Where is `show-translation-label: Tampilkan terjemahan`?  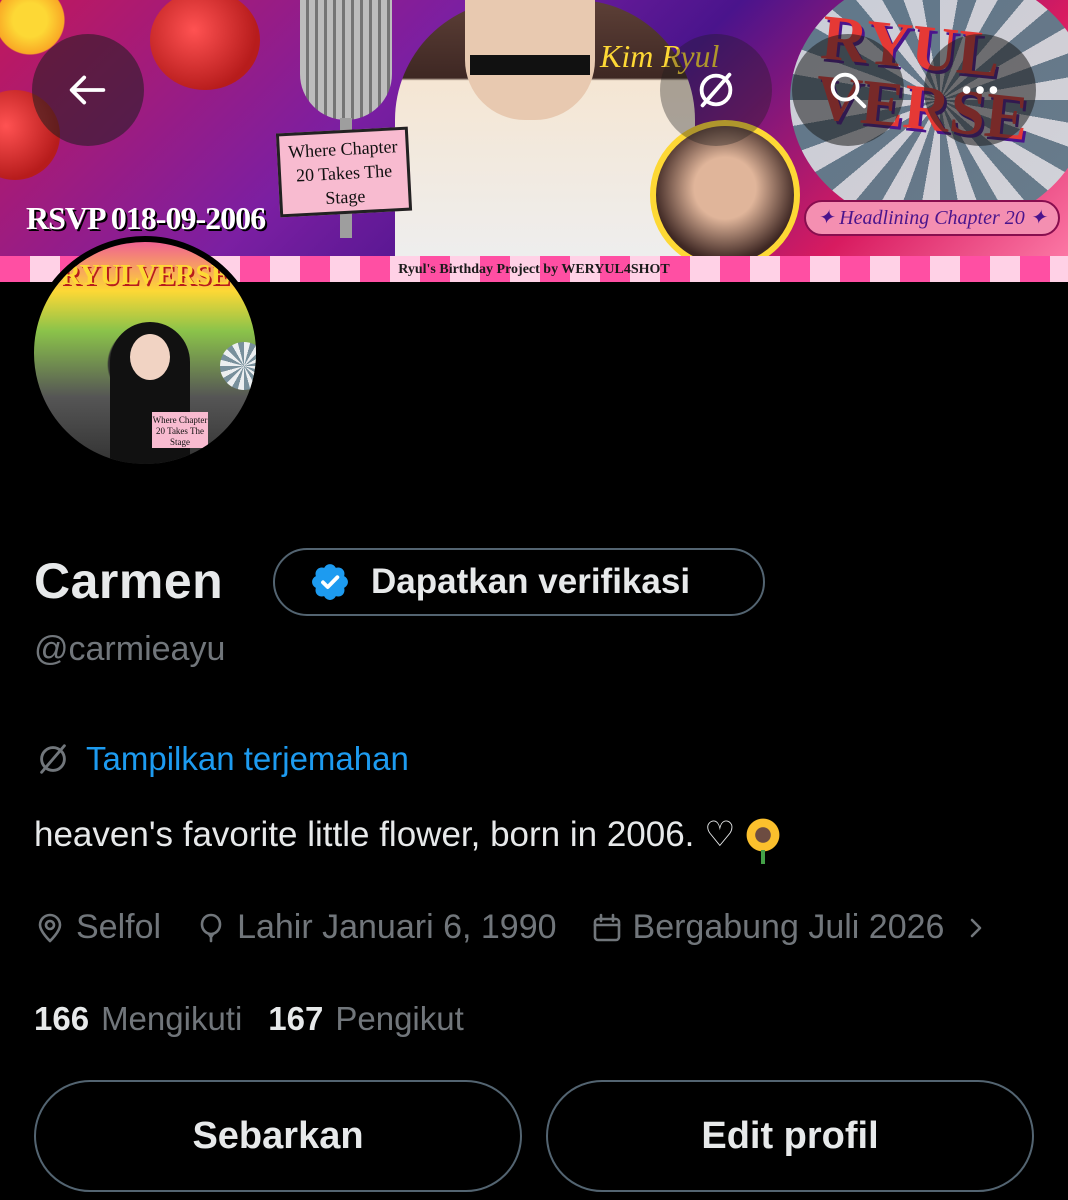
show-translation-label: Tampilkan terjemahan is located at coordinates (247, 758).